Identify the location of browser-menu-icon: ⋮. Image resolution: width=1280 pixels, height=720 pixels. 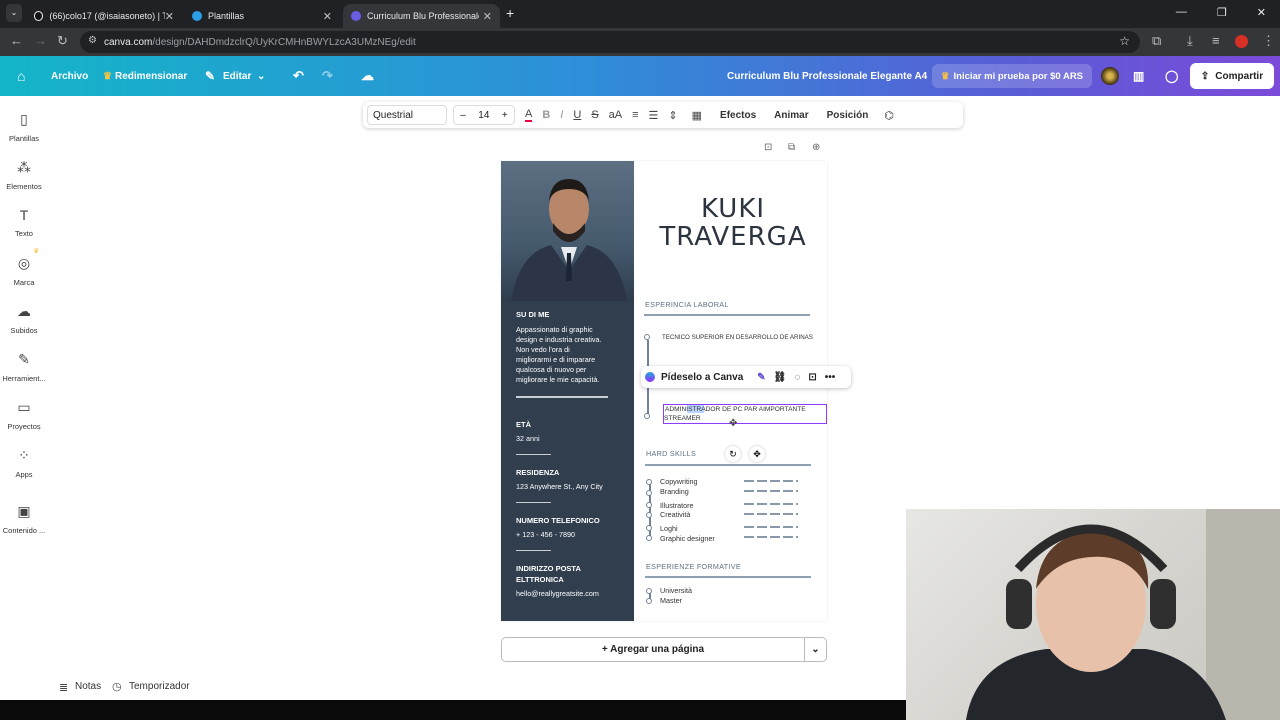
(1268, 41).